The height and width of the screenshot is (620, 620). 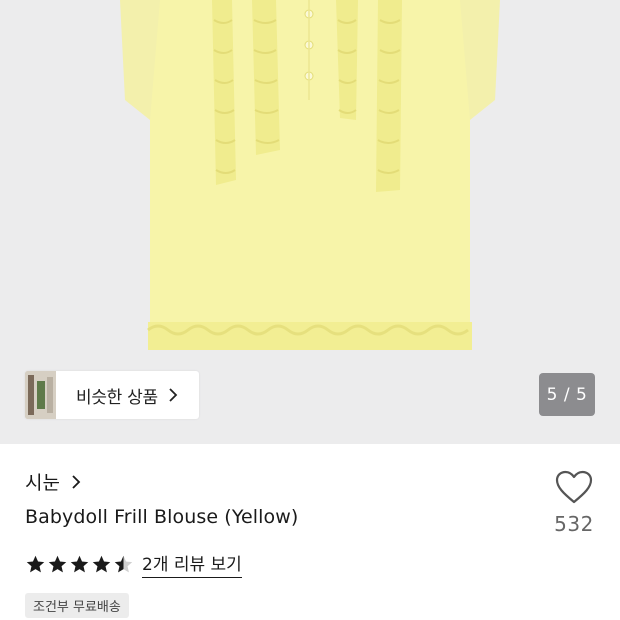 What do you see at coordinates (123, 563) in the screenshot?
I see `half-star-icon` at bounding box center [123, 563].